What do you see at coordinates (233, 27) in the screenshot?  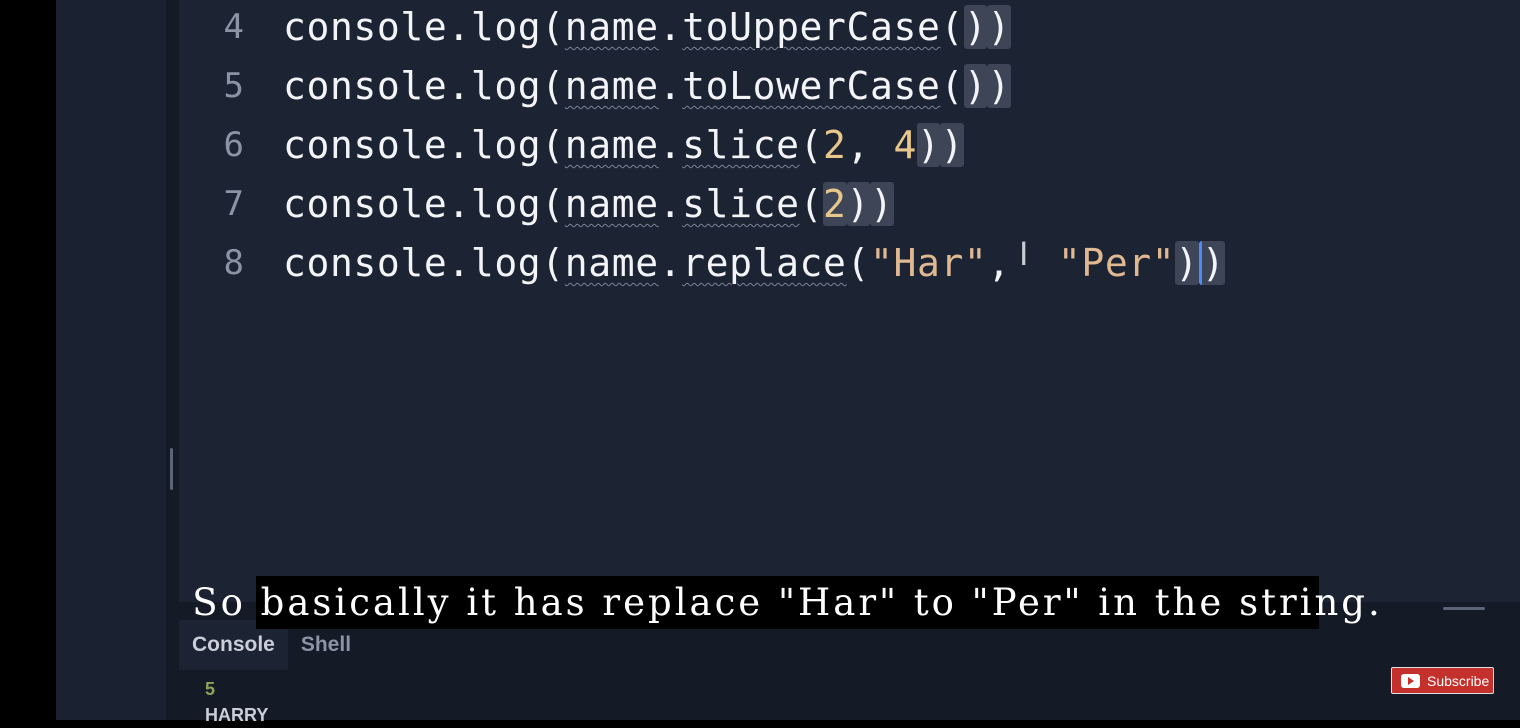 I see `line-number: 4` at bounding box center [233, 27].